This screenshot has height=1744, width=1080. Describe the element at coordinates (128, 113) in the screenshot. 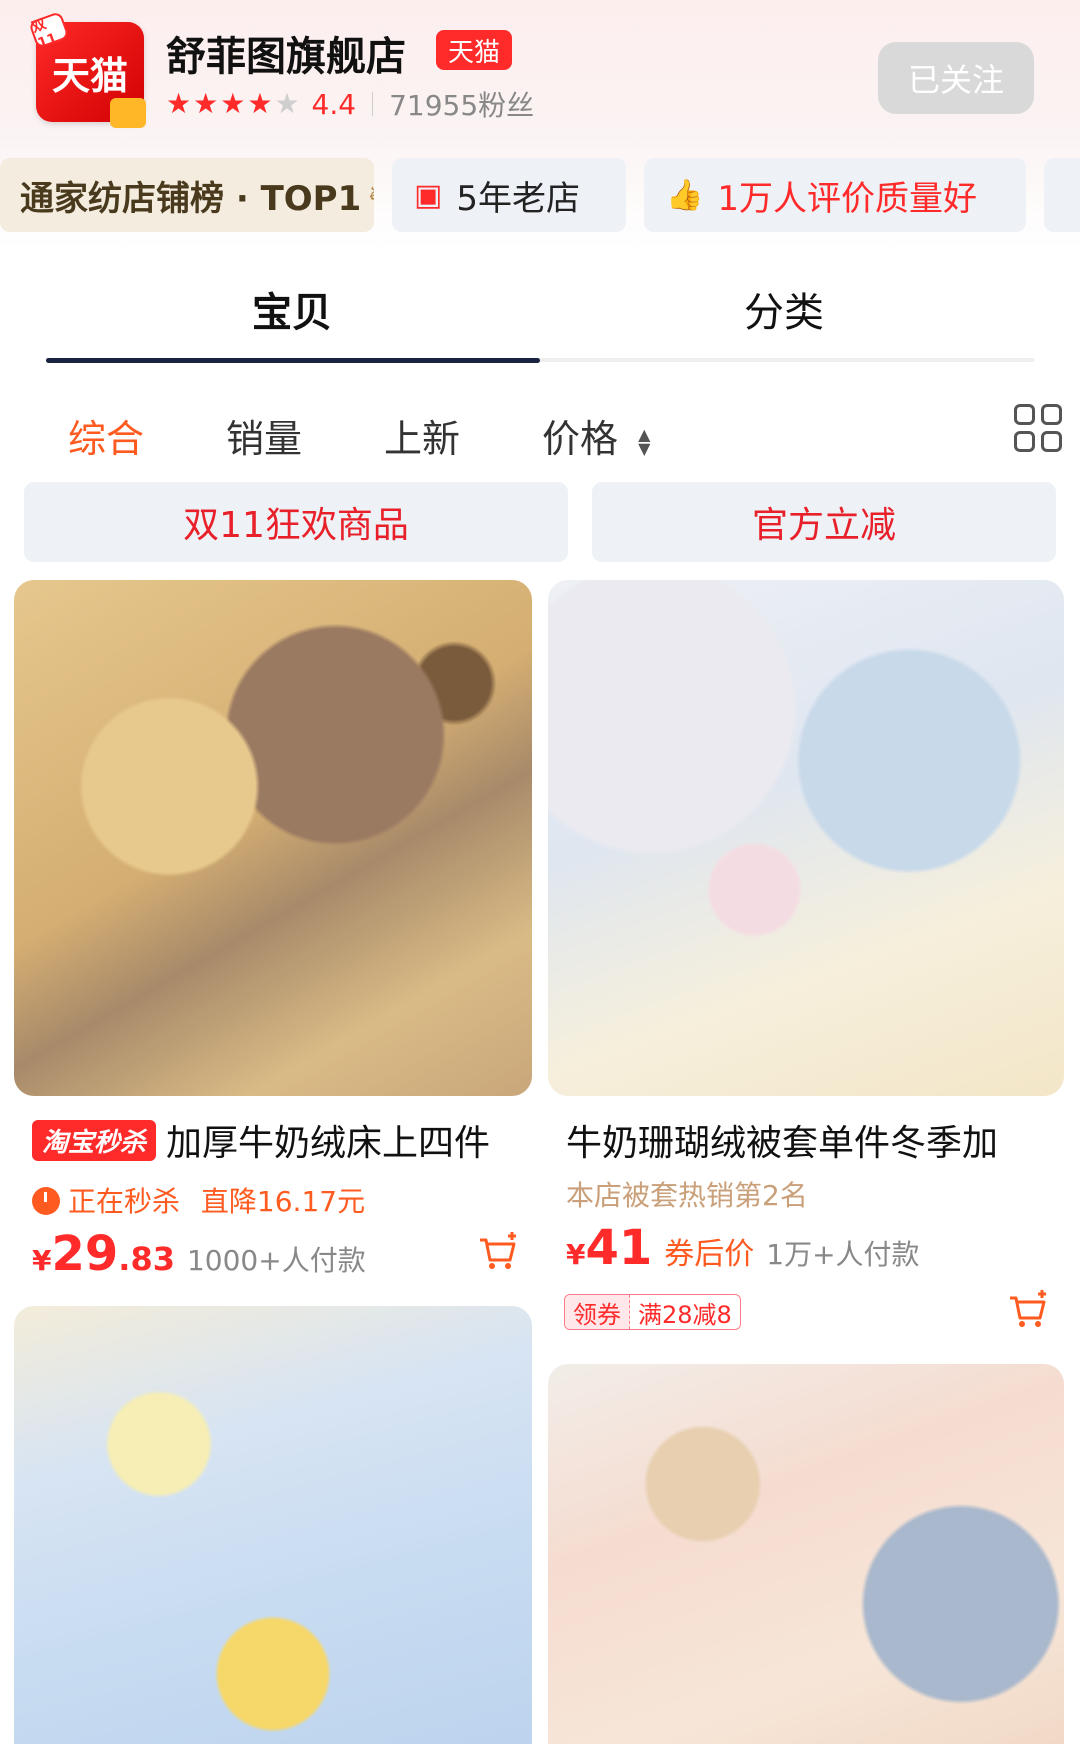

I see `shopping-bag-icon` at that location.